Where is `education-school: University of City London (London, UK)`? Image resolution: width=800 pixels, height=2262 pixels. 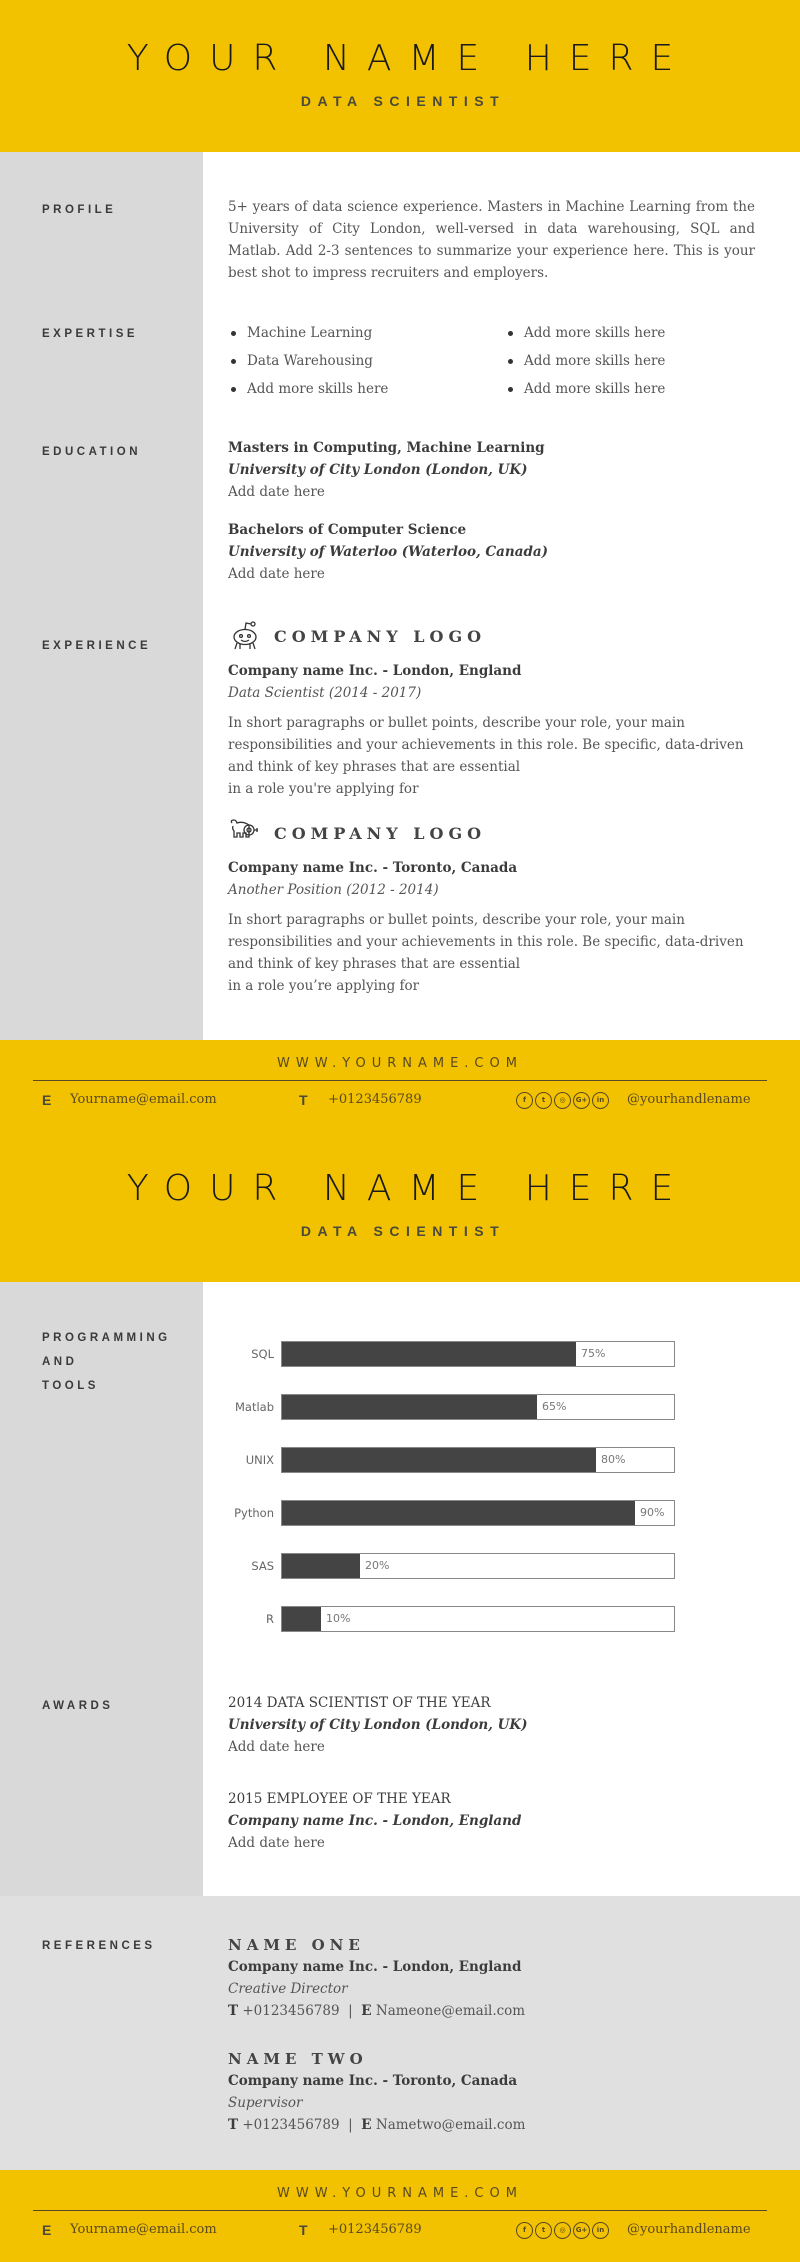
education-school: University of City London (London, UK) is located at coordinates (378, 470).